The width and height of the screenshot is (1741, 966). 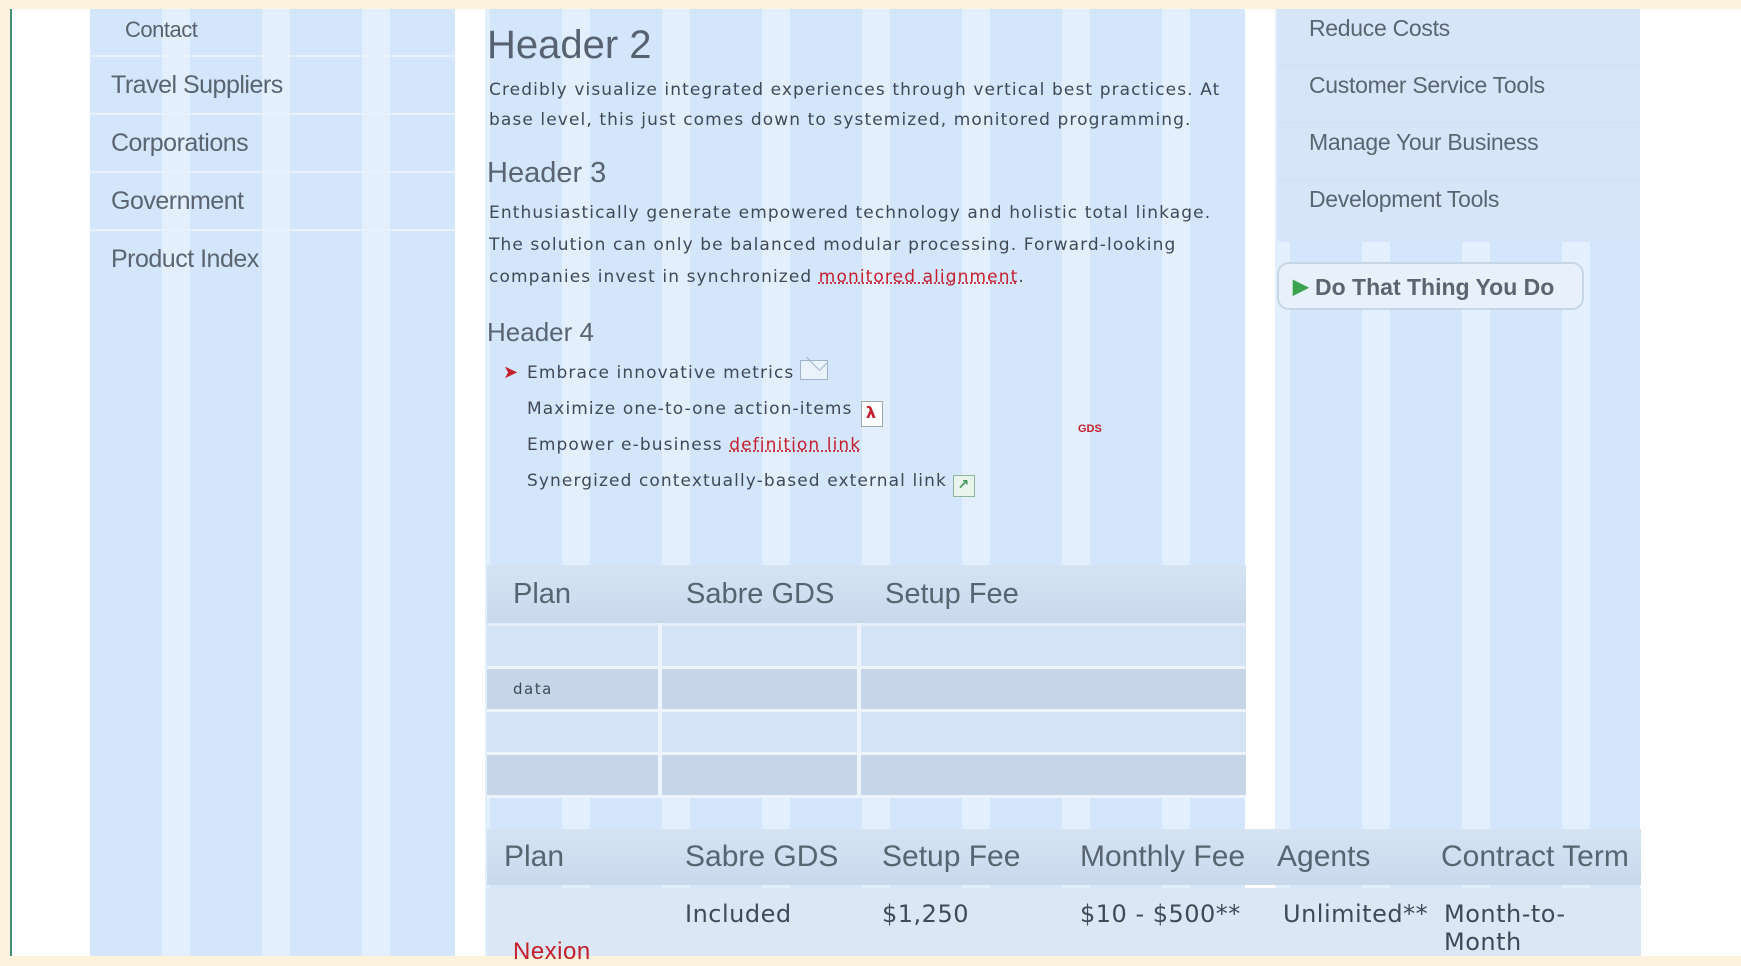 I want to click on external-link-icon: ↗, so click(x=963, y=486).